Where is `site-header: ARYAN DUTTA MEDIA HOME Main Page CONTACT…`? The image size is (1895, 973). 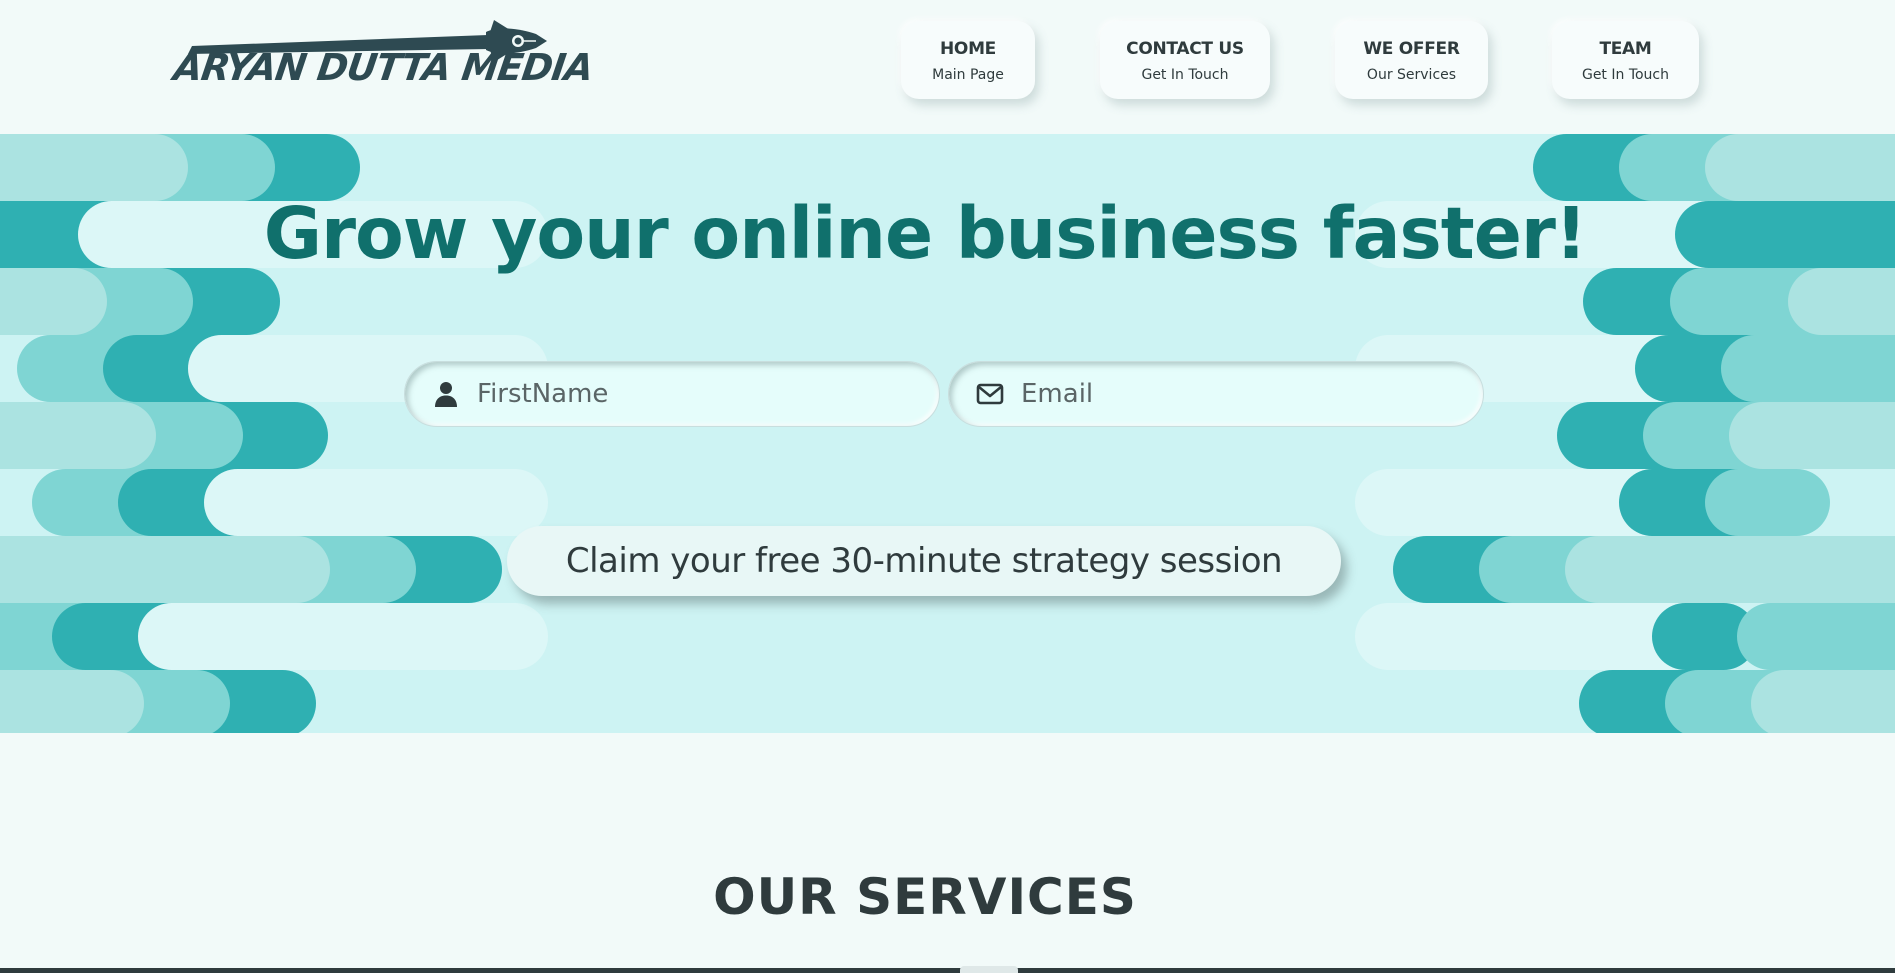
site-header: ARYAN DUTTA MEDIA HOME Main Page CONTACT… is located at coordinates (947, 67).